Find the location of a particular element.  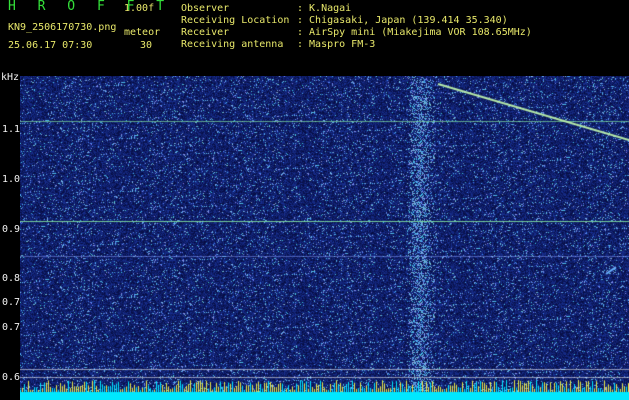

location-label: Receiving Location is located at coordinates (235, 20).